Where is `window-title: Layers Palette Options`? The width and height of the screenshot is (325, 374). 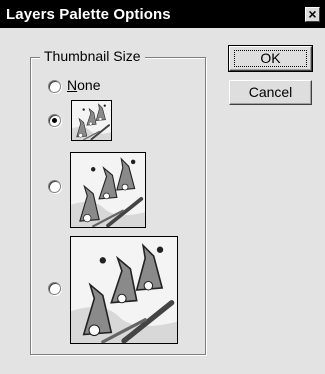 window-title: Layers Palette Options is located at coordinates (88, 14).